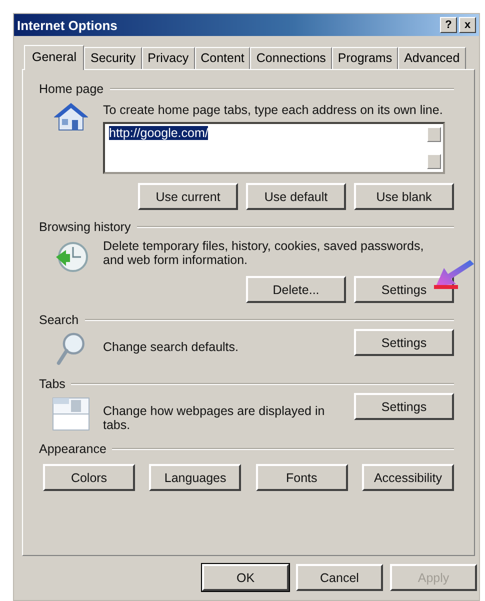  Describe the element at coordinates (71, 89) in the screenshot. I see `section-title: Home page` at that location.